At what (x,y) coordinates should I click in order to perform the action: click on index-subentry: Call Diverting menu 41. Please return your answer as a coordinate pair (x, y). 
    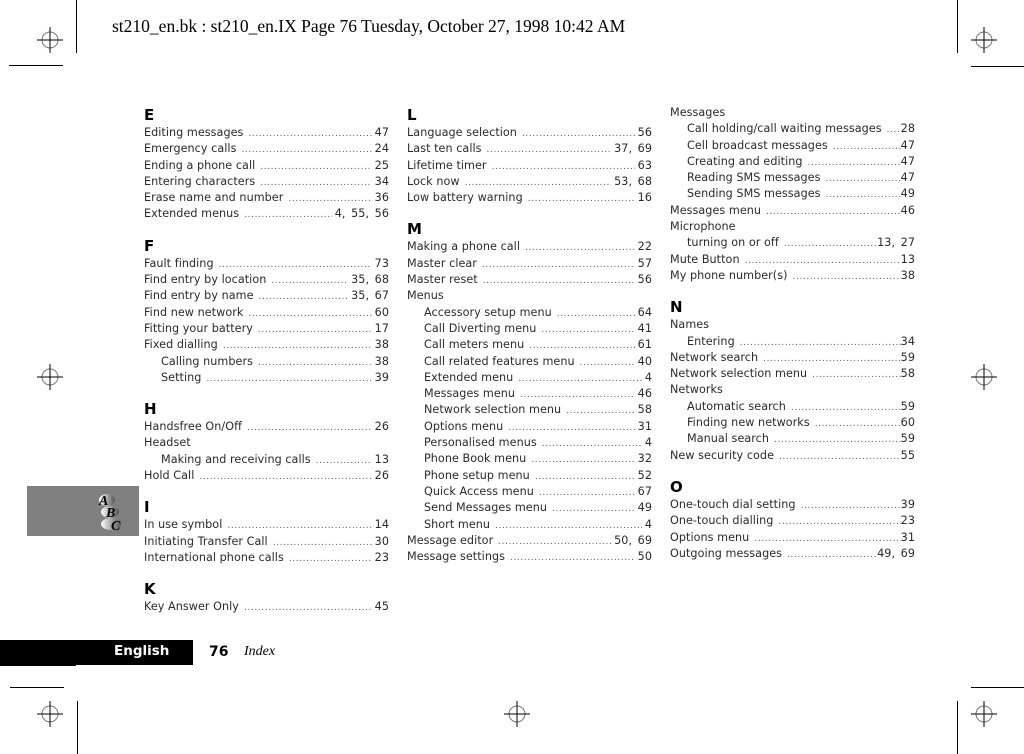
    Looking at the image, I should click on (529, 329).